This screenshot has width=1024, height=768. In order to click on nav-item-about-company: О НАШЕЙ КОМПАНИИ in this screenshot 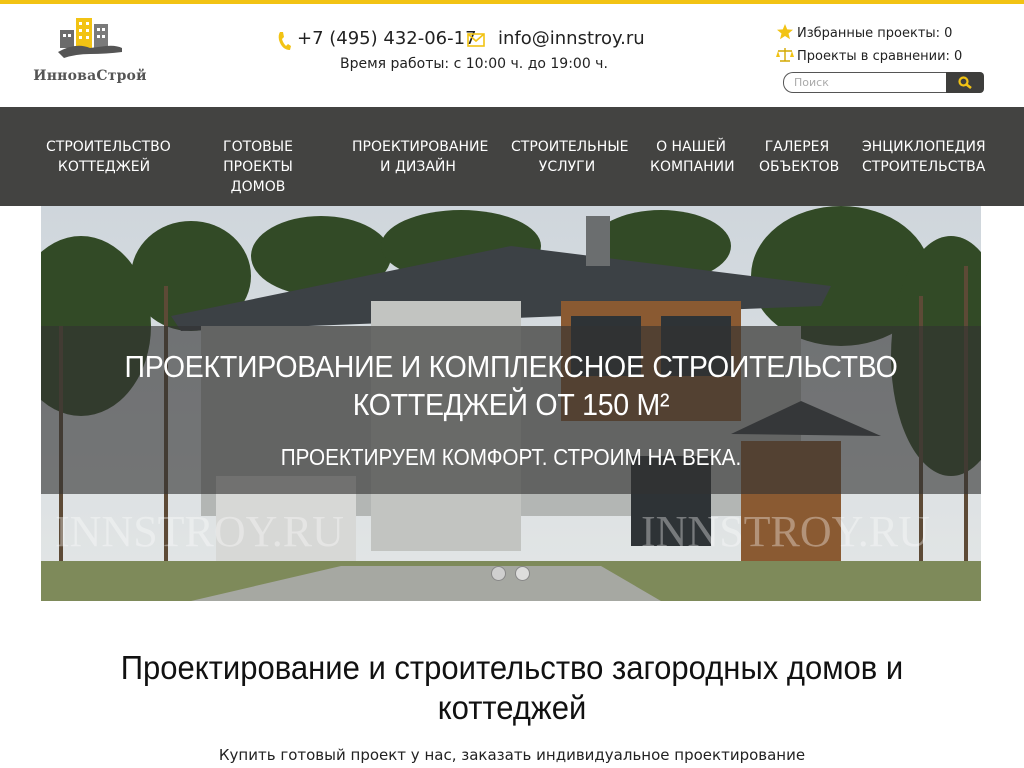, I will do `click(692, 157)`.